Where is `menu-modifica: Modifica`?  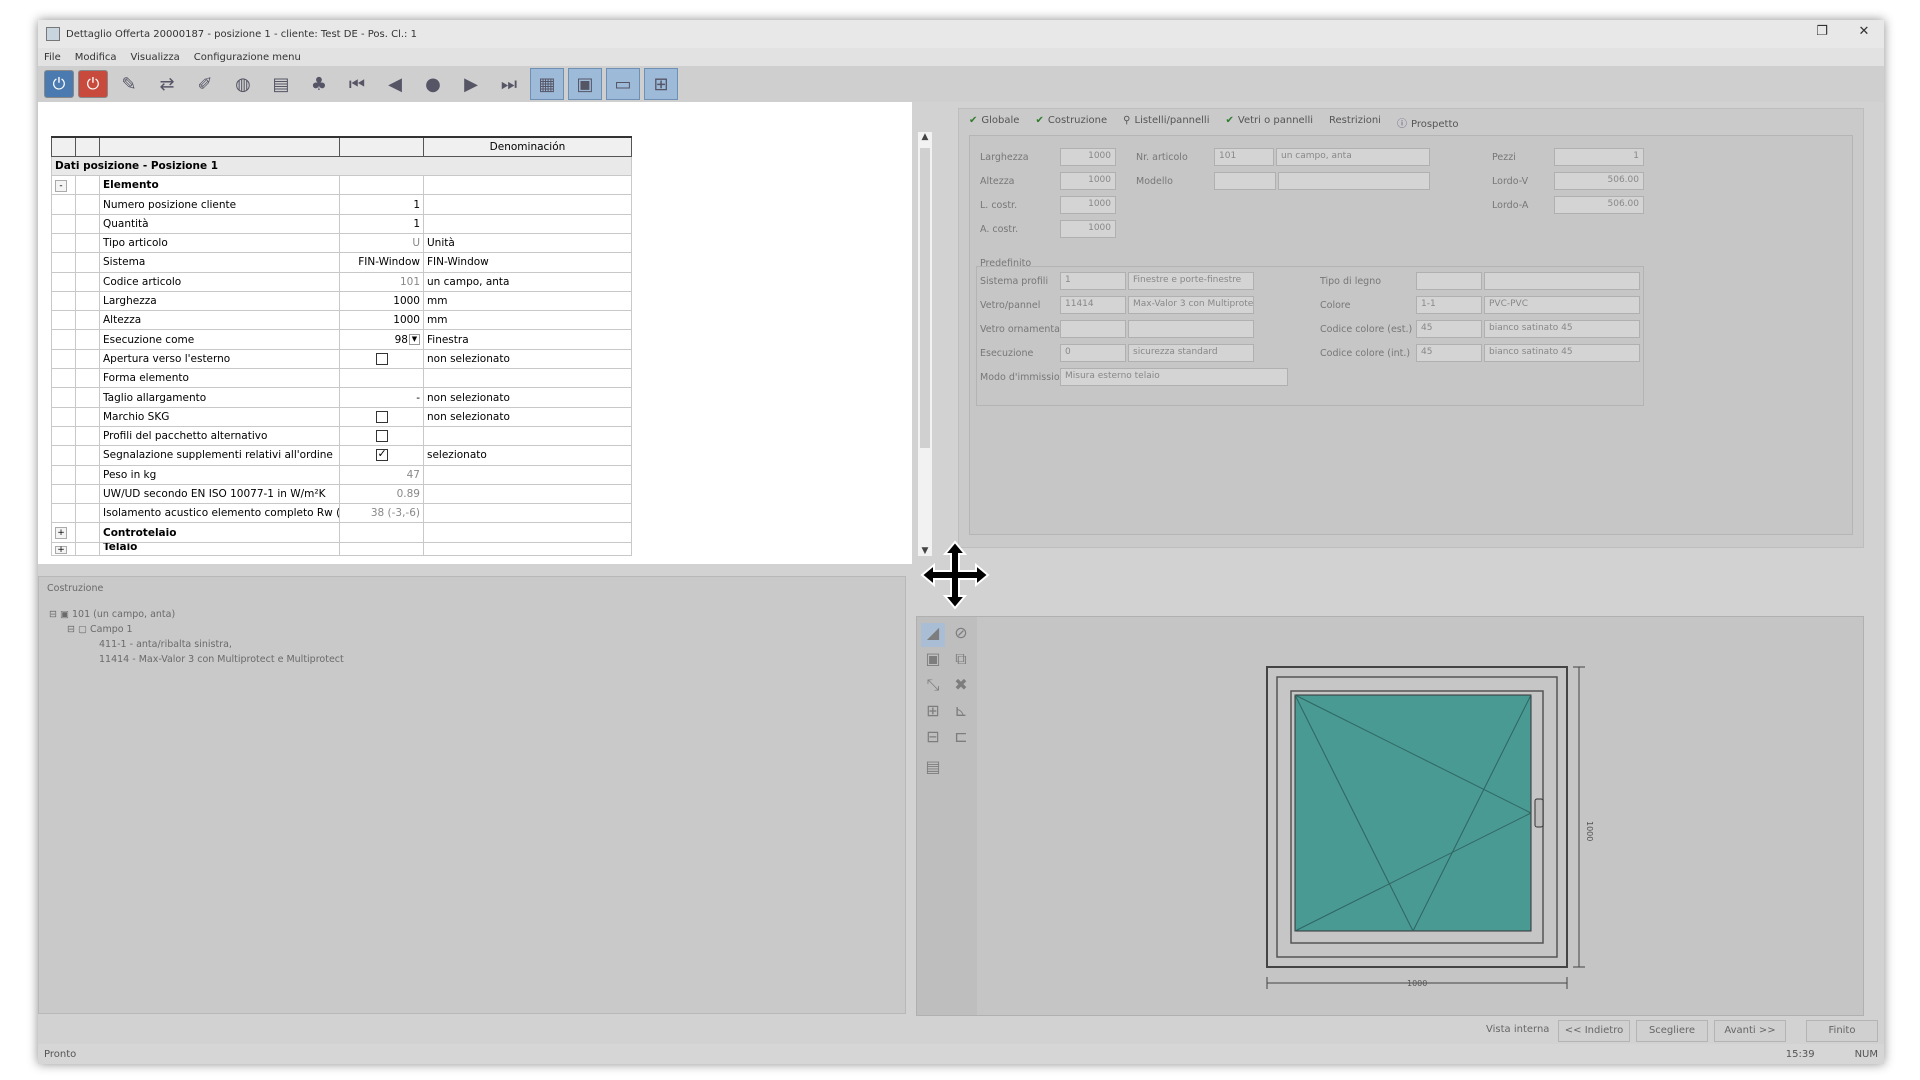 menu-modifica: Modifica is located at coordinates (96, 57).